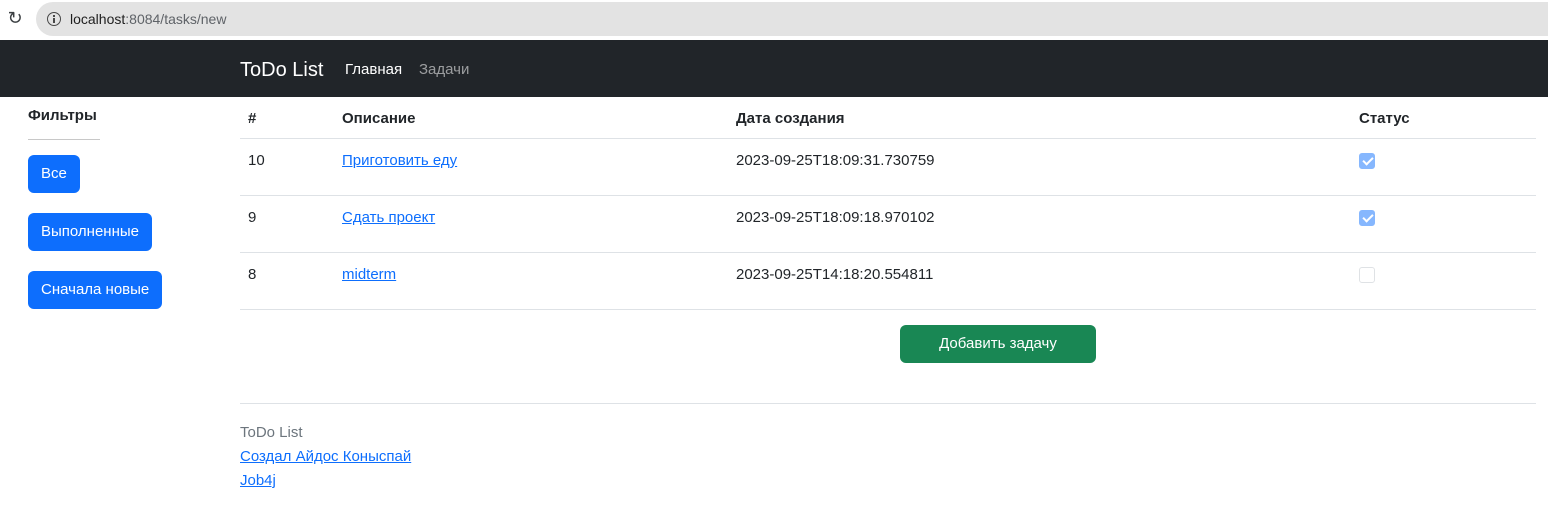 The width and height of the screenshot is (1548, 523). What do you see at coordinates (774, 68) in the screenshot?
I see `navbar: ToDo List Главная Задачи` at bounding box center [774, 68].